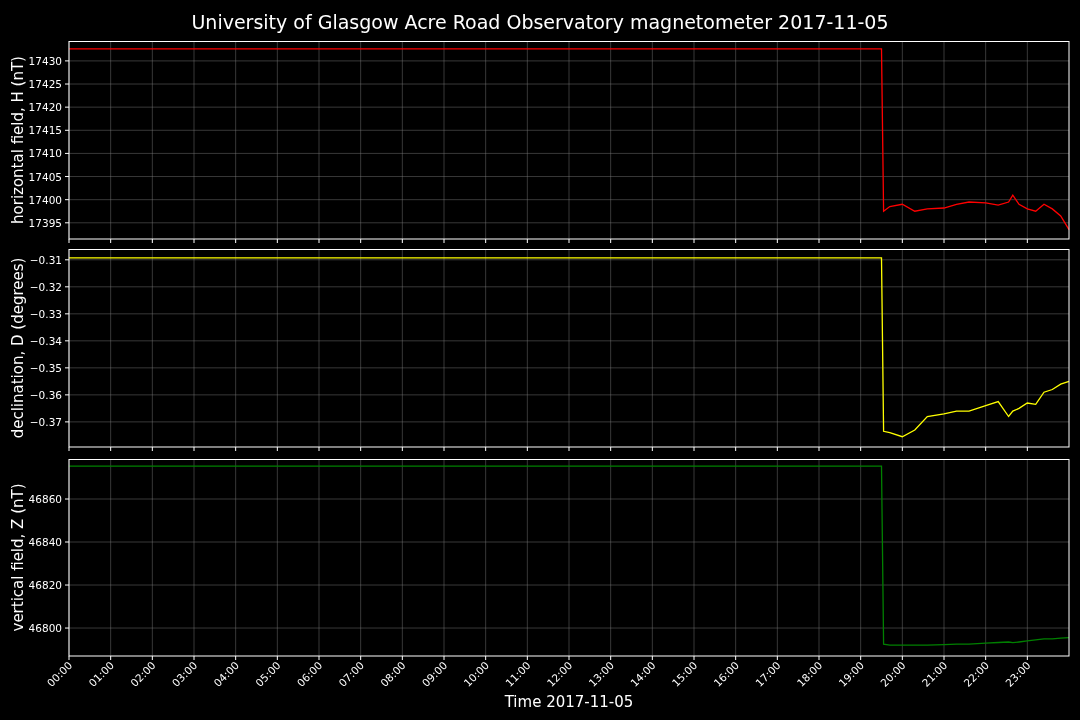  What do you see at coordinates (45, 176) in the screenshot?
I see `tick-label: 17405` at bounding box center [45, 176].